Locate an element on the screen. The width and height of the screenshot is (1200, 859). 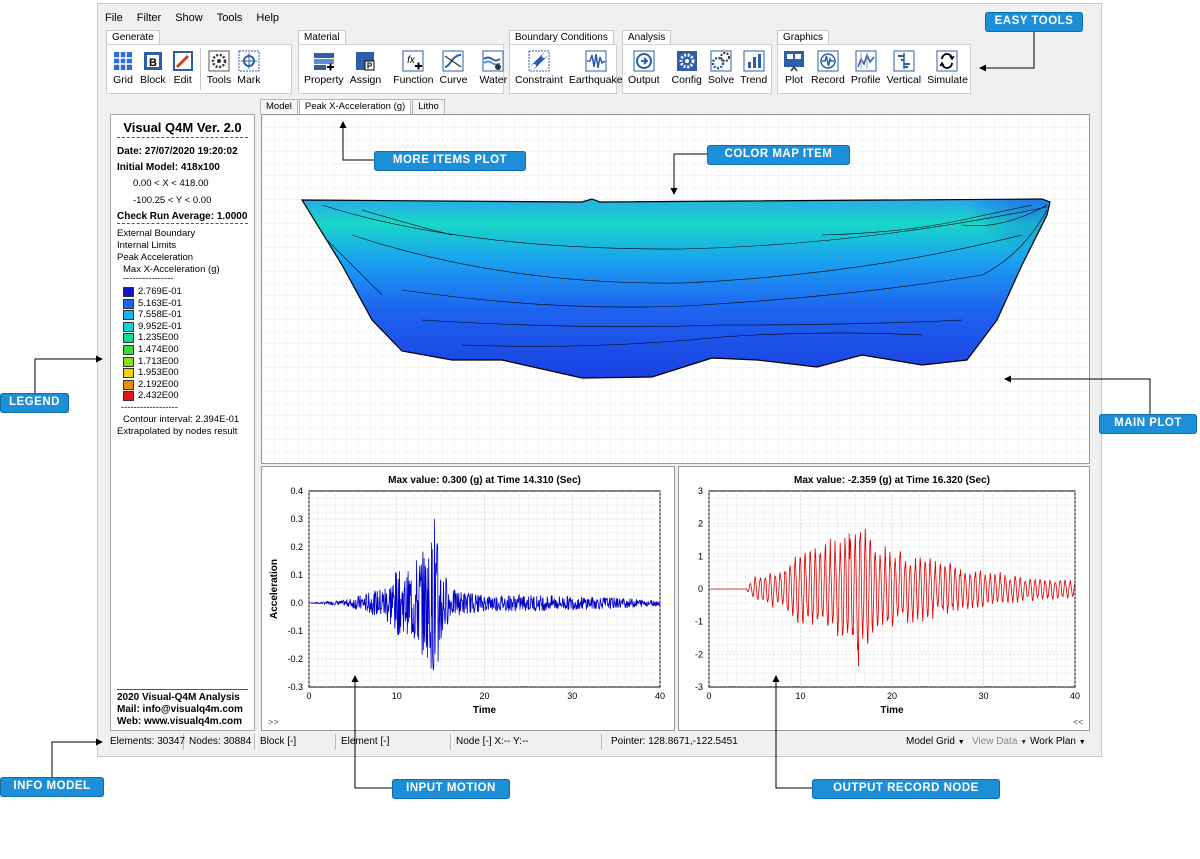
contour-interval: Contour interval: 2.394E-01 is located at coordinates (181, 419).